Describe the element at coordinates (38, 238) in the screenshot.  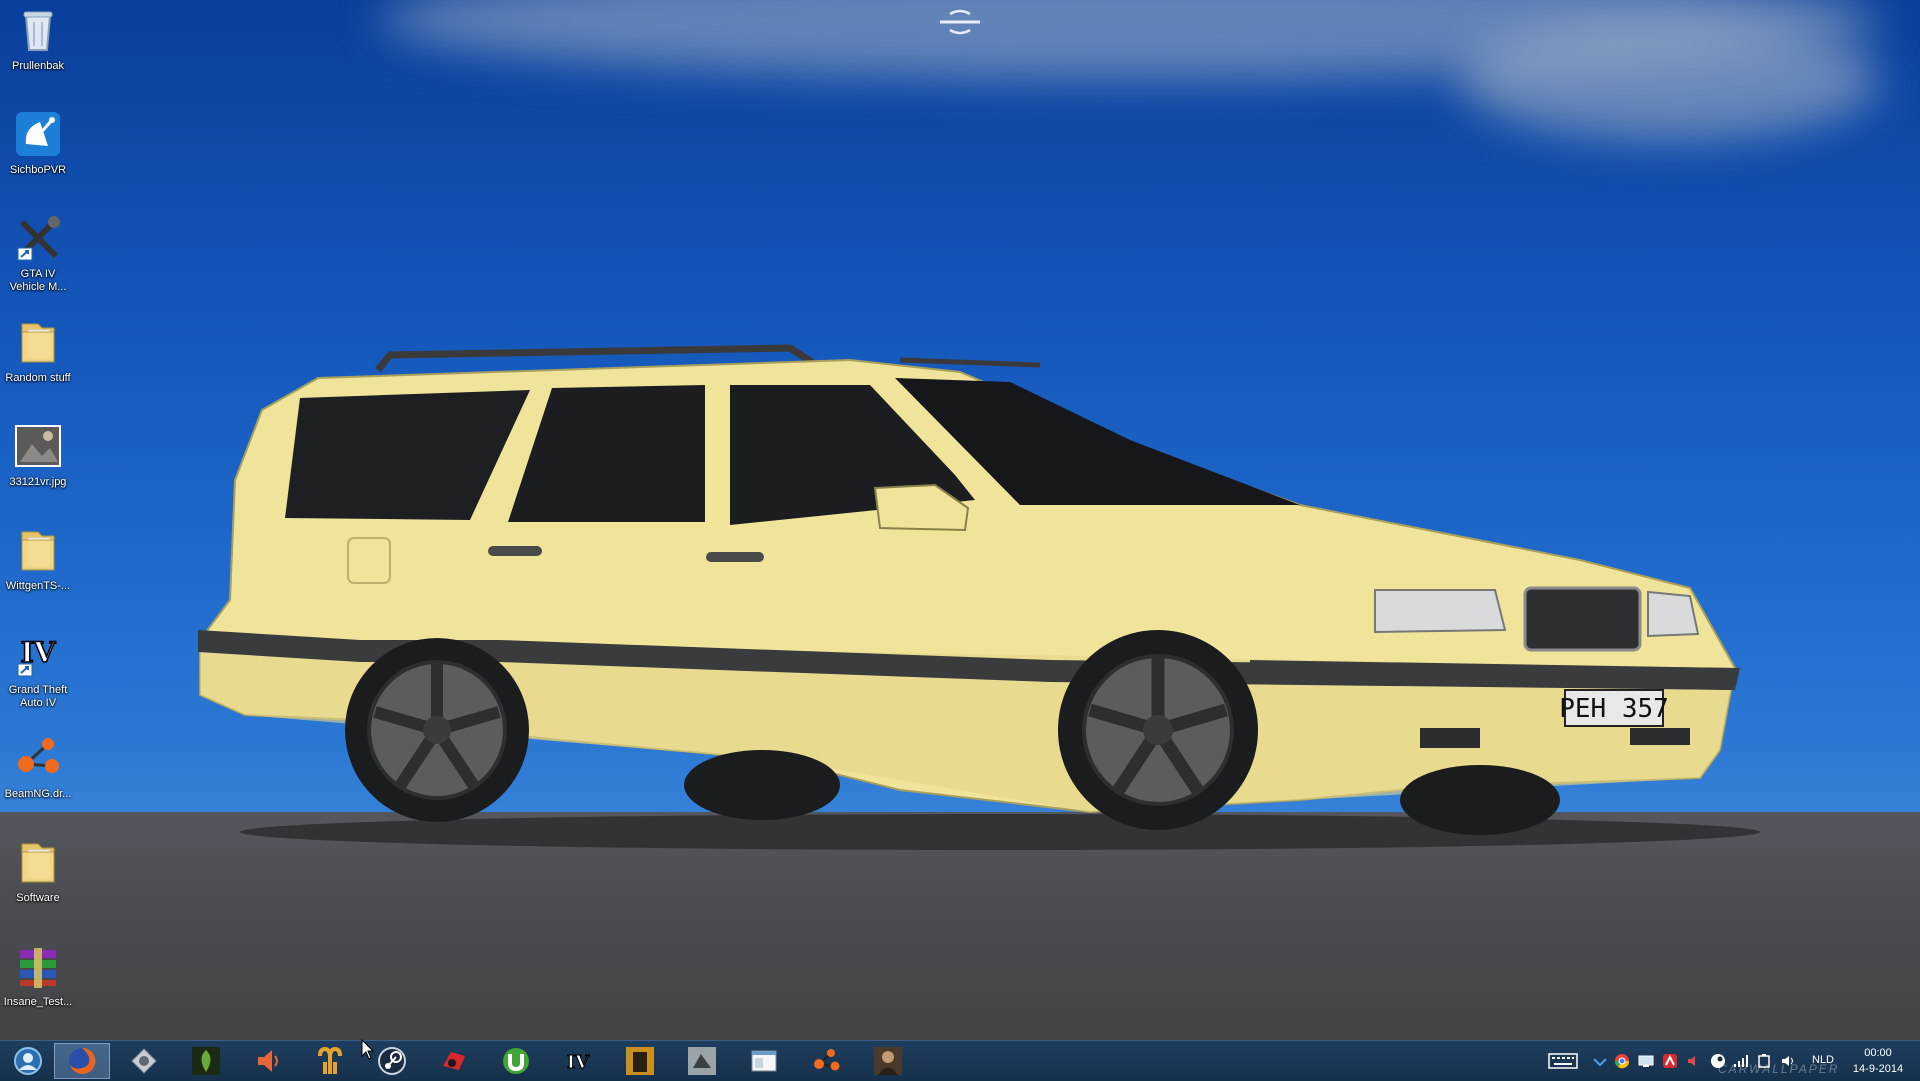
I see `tools-icon` at that location.